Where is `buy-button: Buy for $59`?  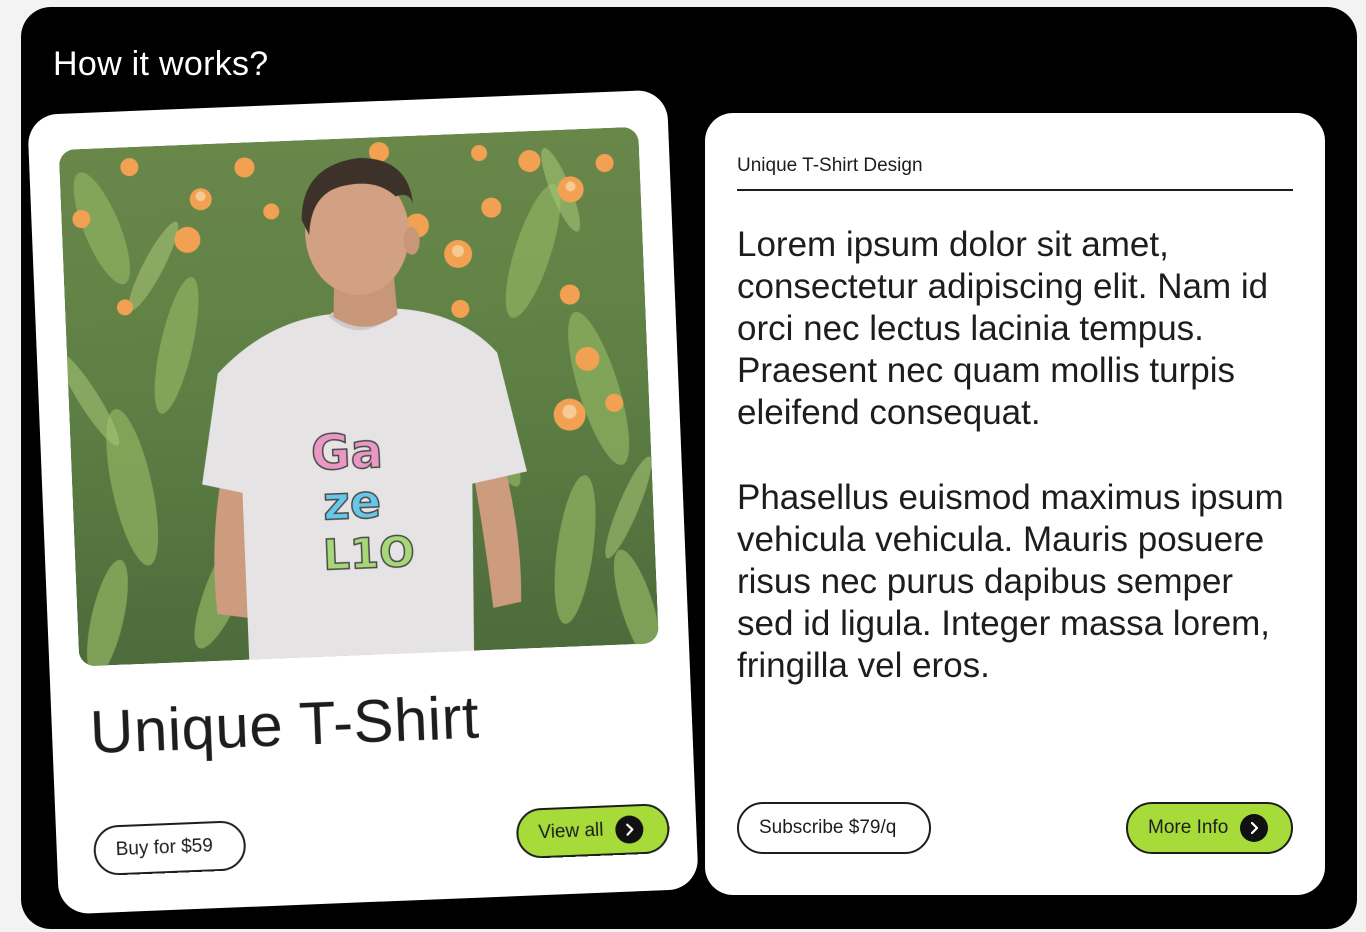 buy-button: Buy for $59 is located at coordinates (169, 848).